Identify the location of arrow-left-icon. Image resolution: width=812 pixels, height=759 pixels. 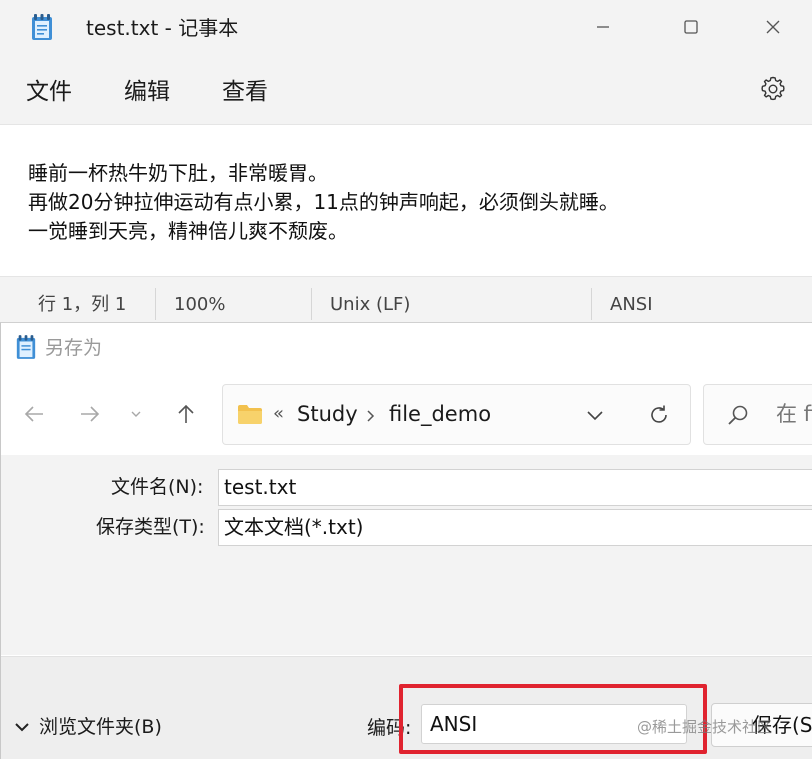
(33, 414).